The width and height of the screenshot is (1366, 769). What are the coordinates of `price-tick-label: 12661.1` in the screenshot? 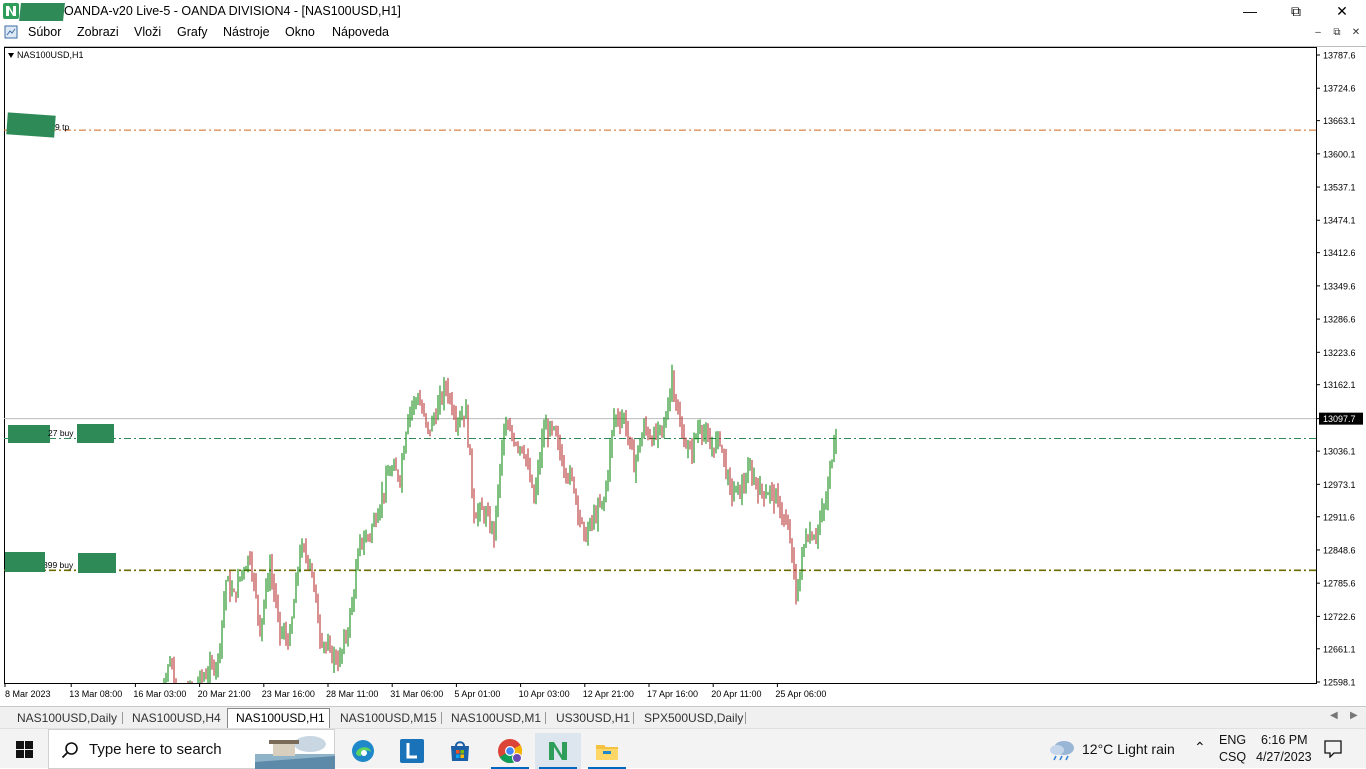 It's located at (1339, 649).